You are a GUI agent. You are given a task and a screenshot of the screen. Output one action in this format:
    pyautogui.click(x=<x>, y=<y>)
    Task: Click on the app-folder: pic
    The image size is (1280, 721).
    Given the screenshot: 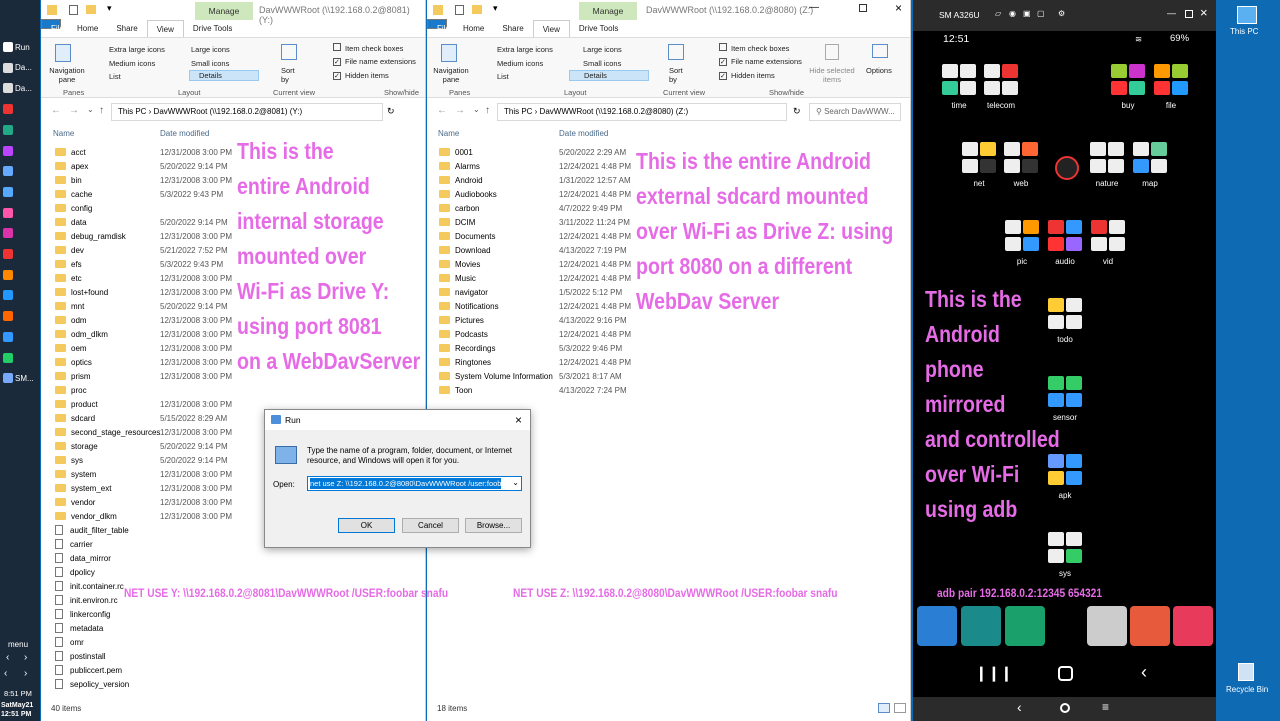 What is the action you would take?
    pyautogui.click(x=1022, y=245)
    